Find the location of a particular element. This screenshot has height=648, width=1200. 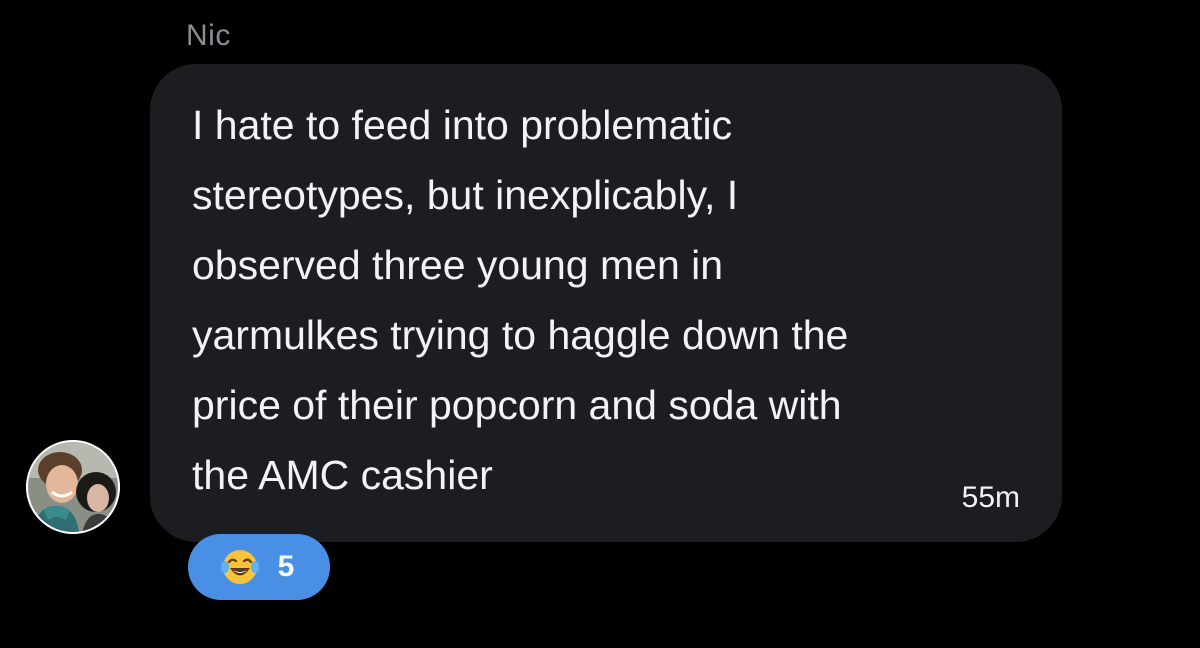

sender-avatar is located at coordinates (73, 487).